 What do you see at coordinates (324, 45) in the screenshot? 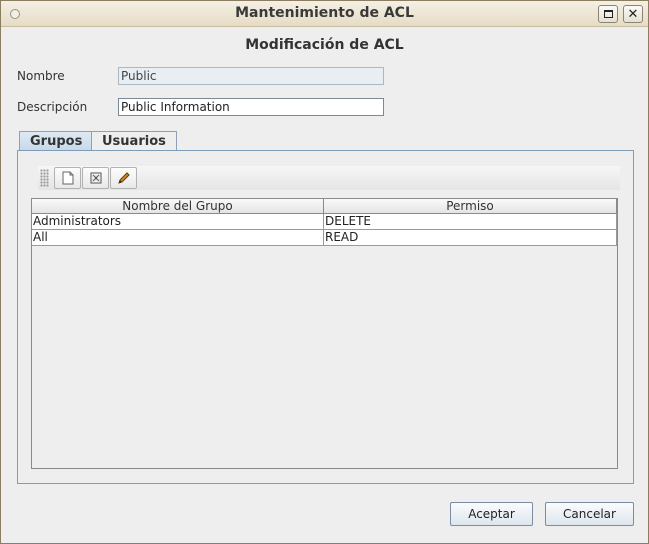
I see `form-heading: Modificación de ACL` at bounding box center [324, 45].